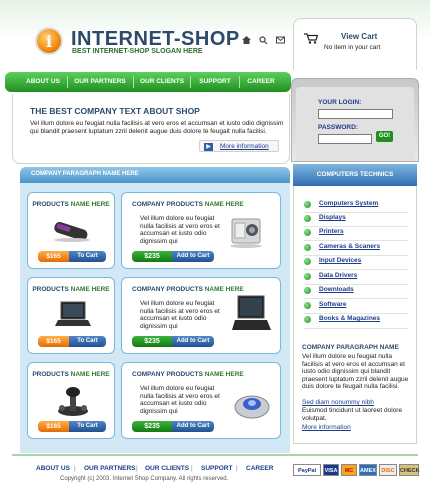  What do you see at coordinates (338, 402) in the screenshot?
I see `sidebar-link: Sed diam nonummy nibh` at bounding box center [338, 402].